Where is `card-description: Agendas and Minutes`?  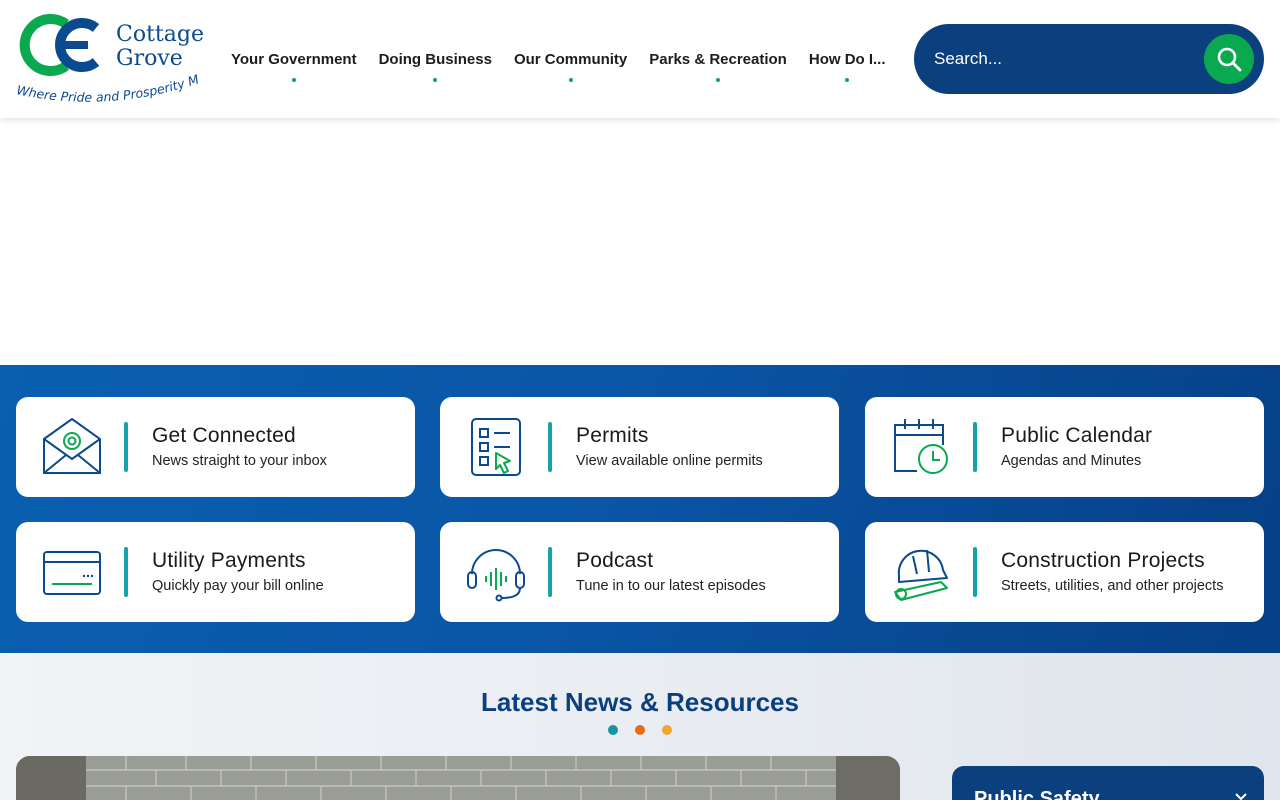 card-description: Agendas and Minutes is located at coordinates (1071, 461).